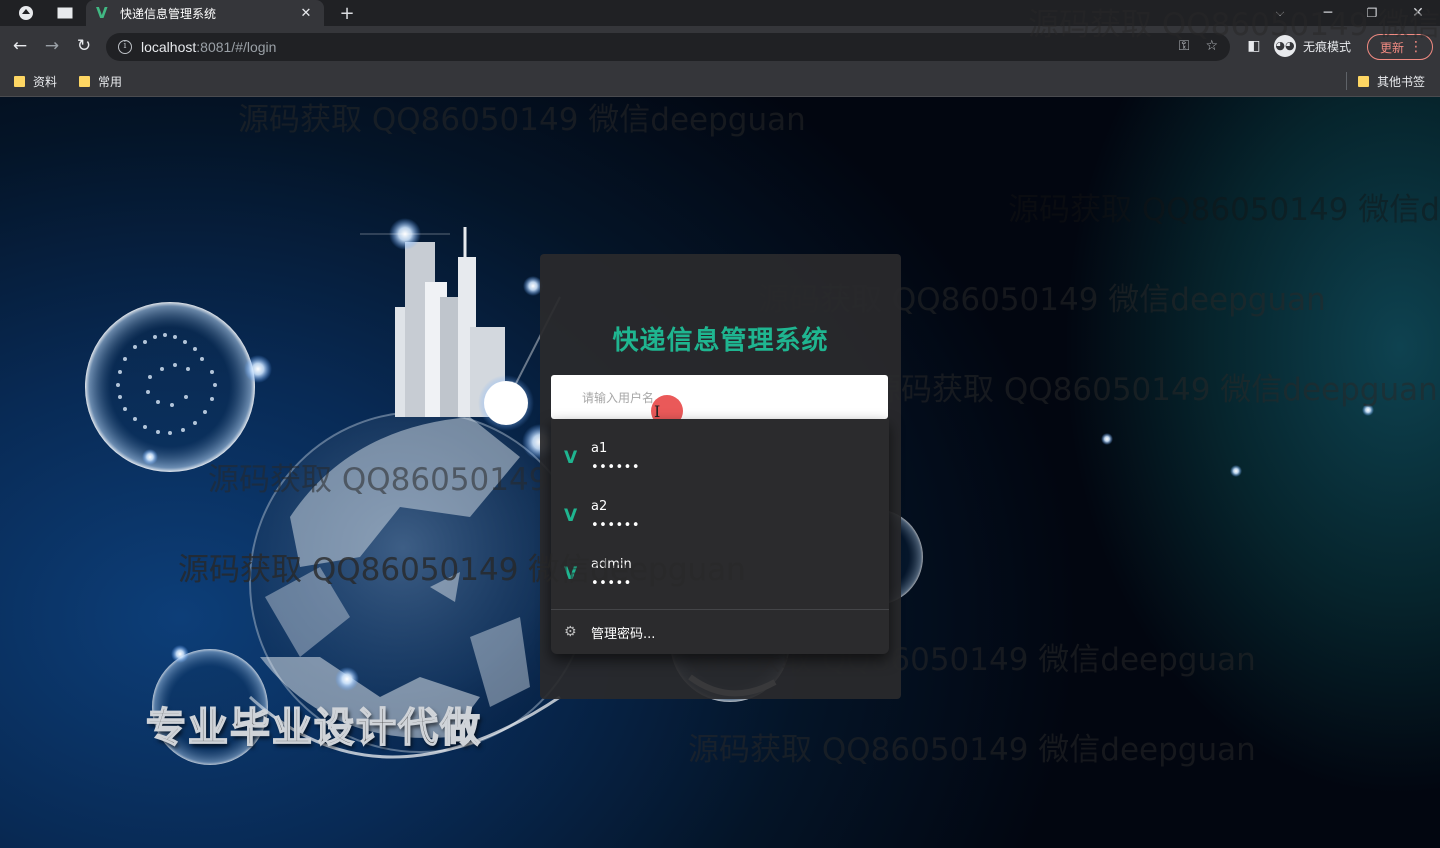 Image resolution: width=1440 pixels, height=848 pixels. Describe the element at coordinates (306, 13) in the screenshot. I see `close-tab-icon: ✕` at that location.